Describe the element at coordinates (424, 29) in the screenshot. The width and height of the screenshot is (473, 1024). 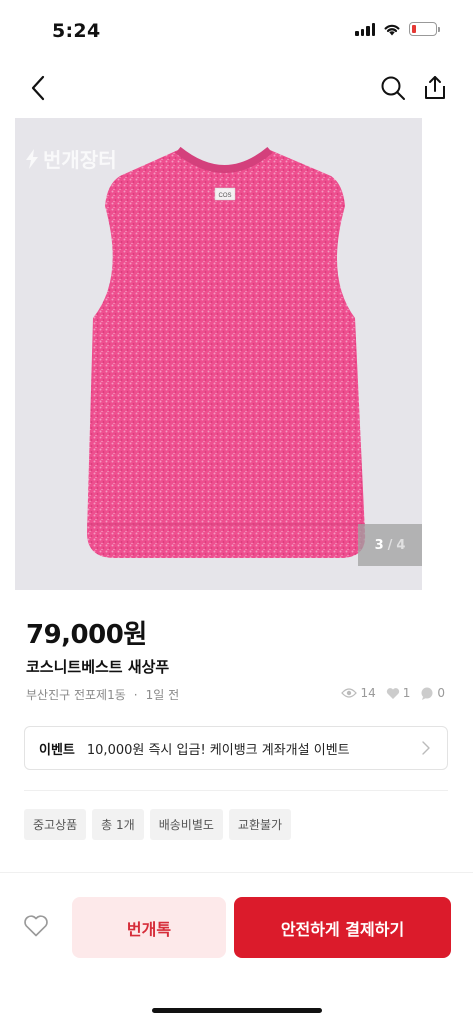
I see `battery-icon` at that location.